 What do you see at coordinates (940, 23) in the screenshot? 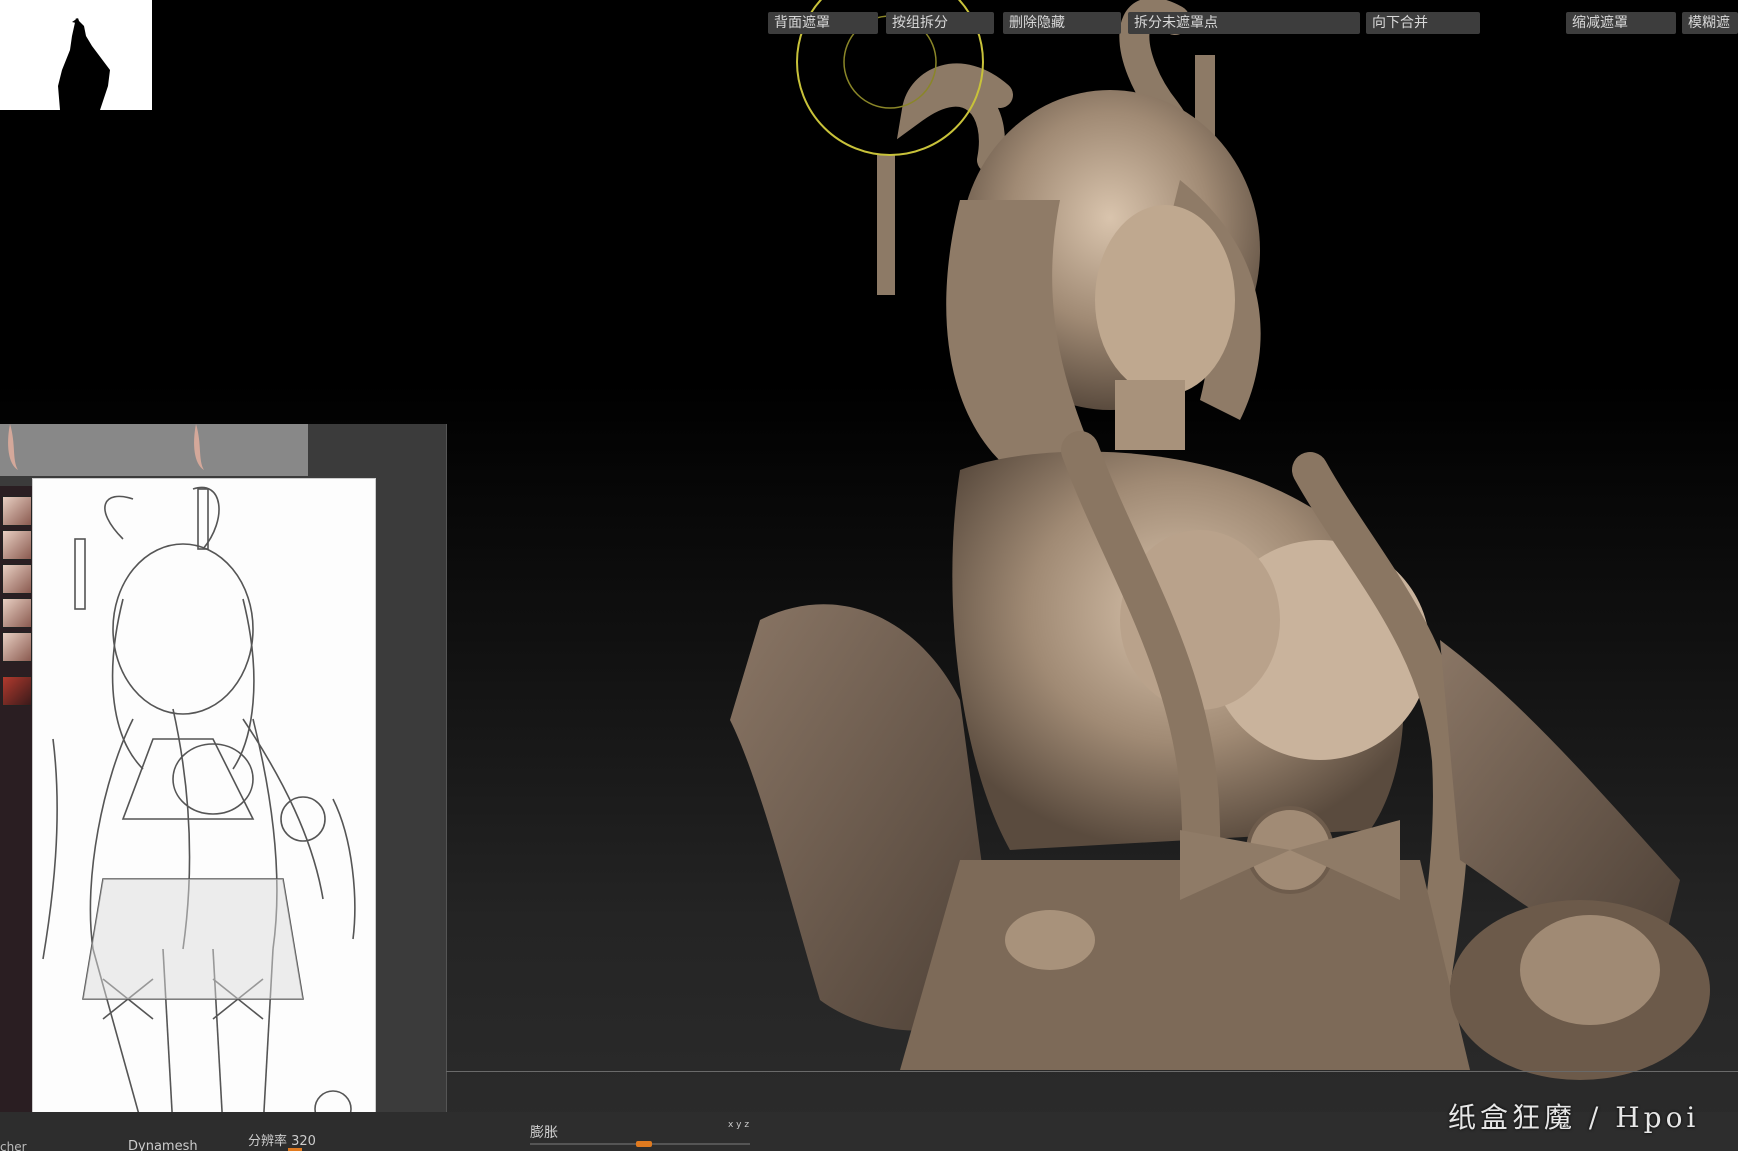
I see `split-by-groups-button: 按组拆分` at bounding box center [940, 23].